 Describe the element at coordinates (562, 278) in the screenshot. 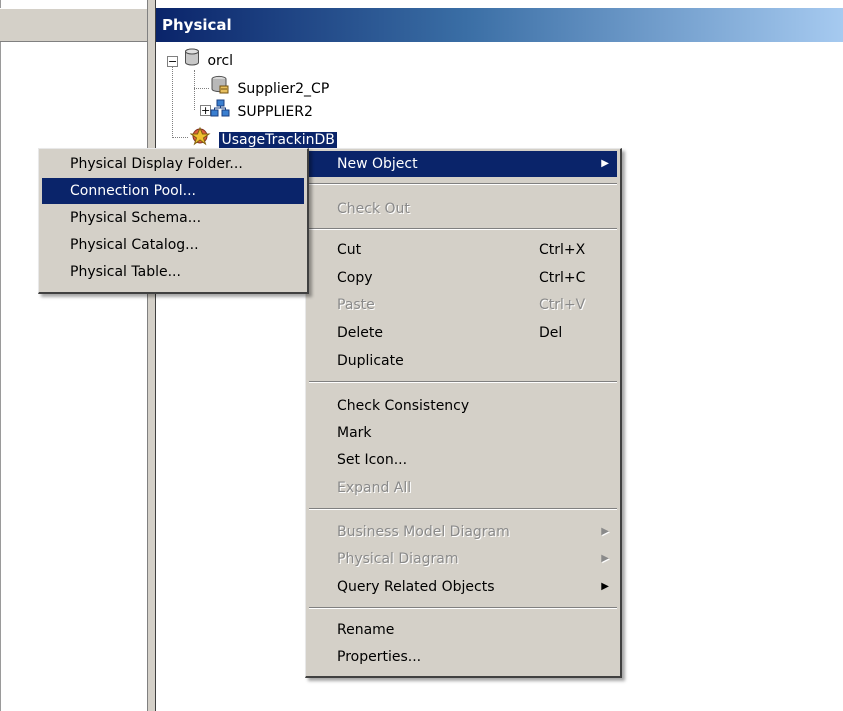

I see `menu-item-shortcut: Ctrl+C` at that location.